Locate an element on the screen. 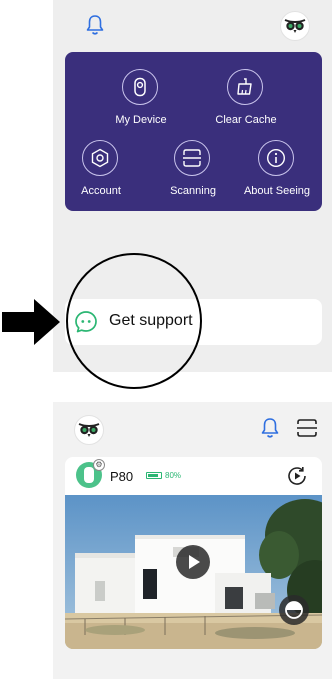 The image size is (332, 679). camera-device-icon: ⚙ is located at coordinates (90, 473).